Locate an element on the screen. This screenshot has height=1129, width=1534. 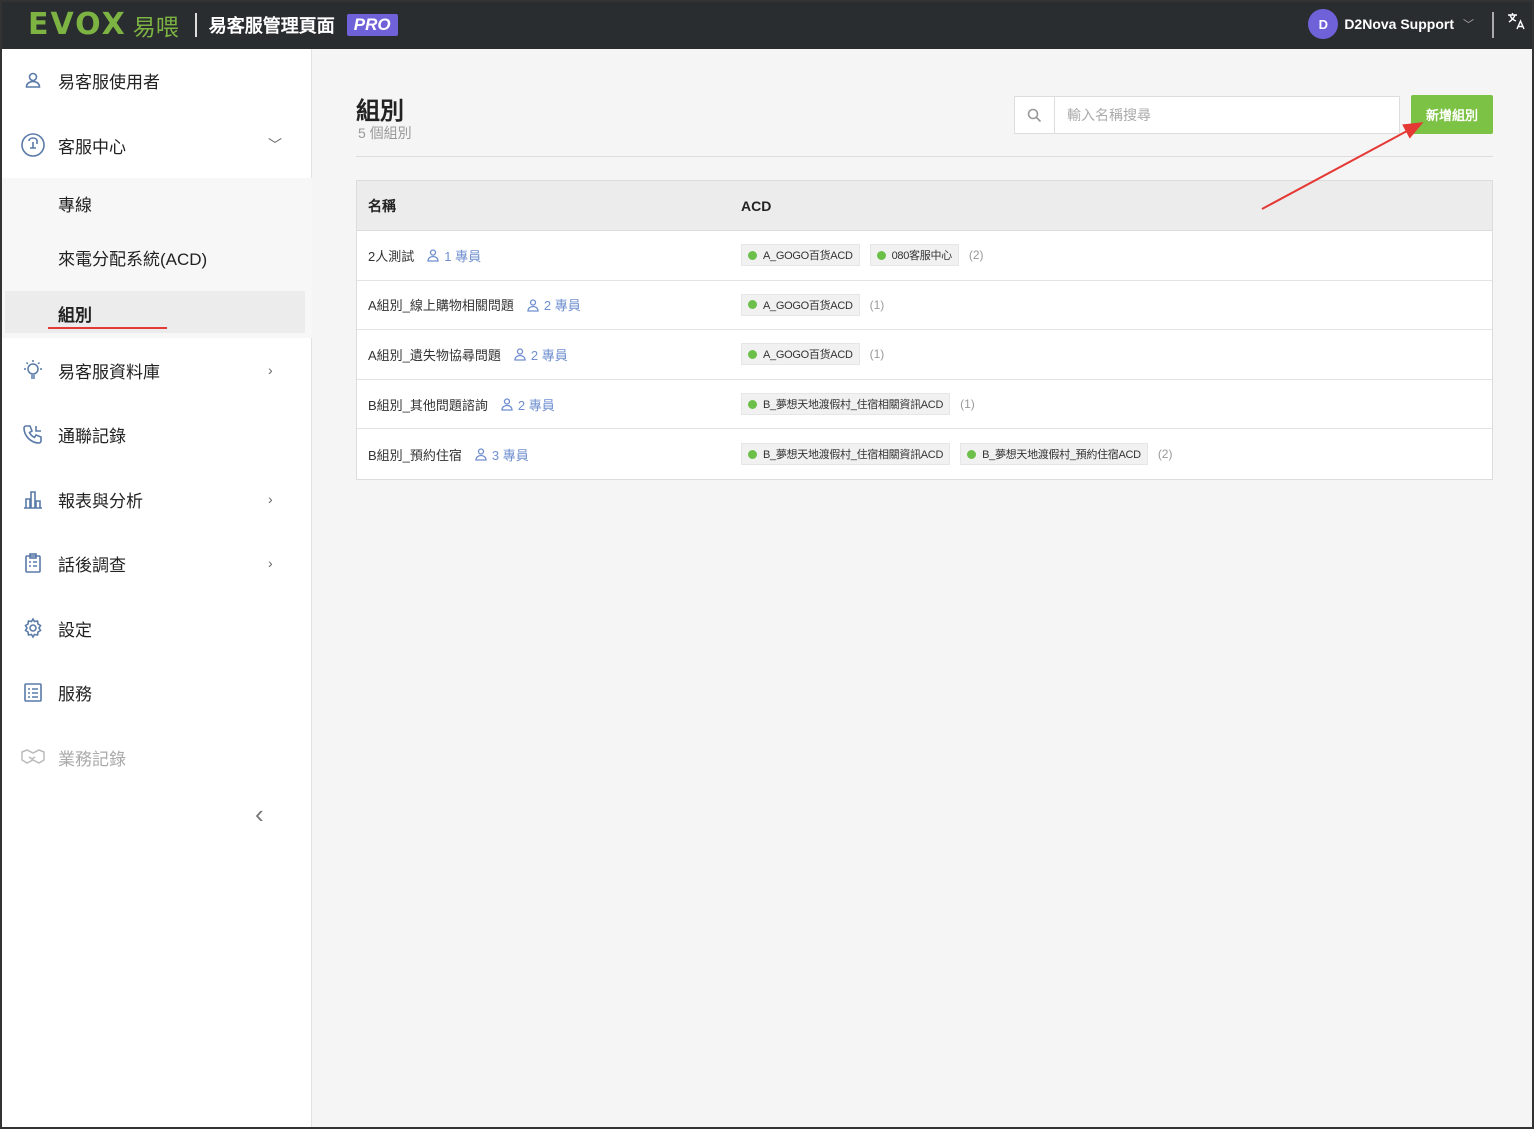
search-input is located at coordinates (1227, 115).